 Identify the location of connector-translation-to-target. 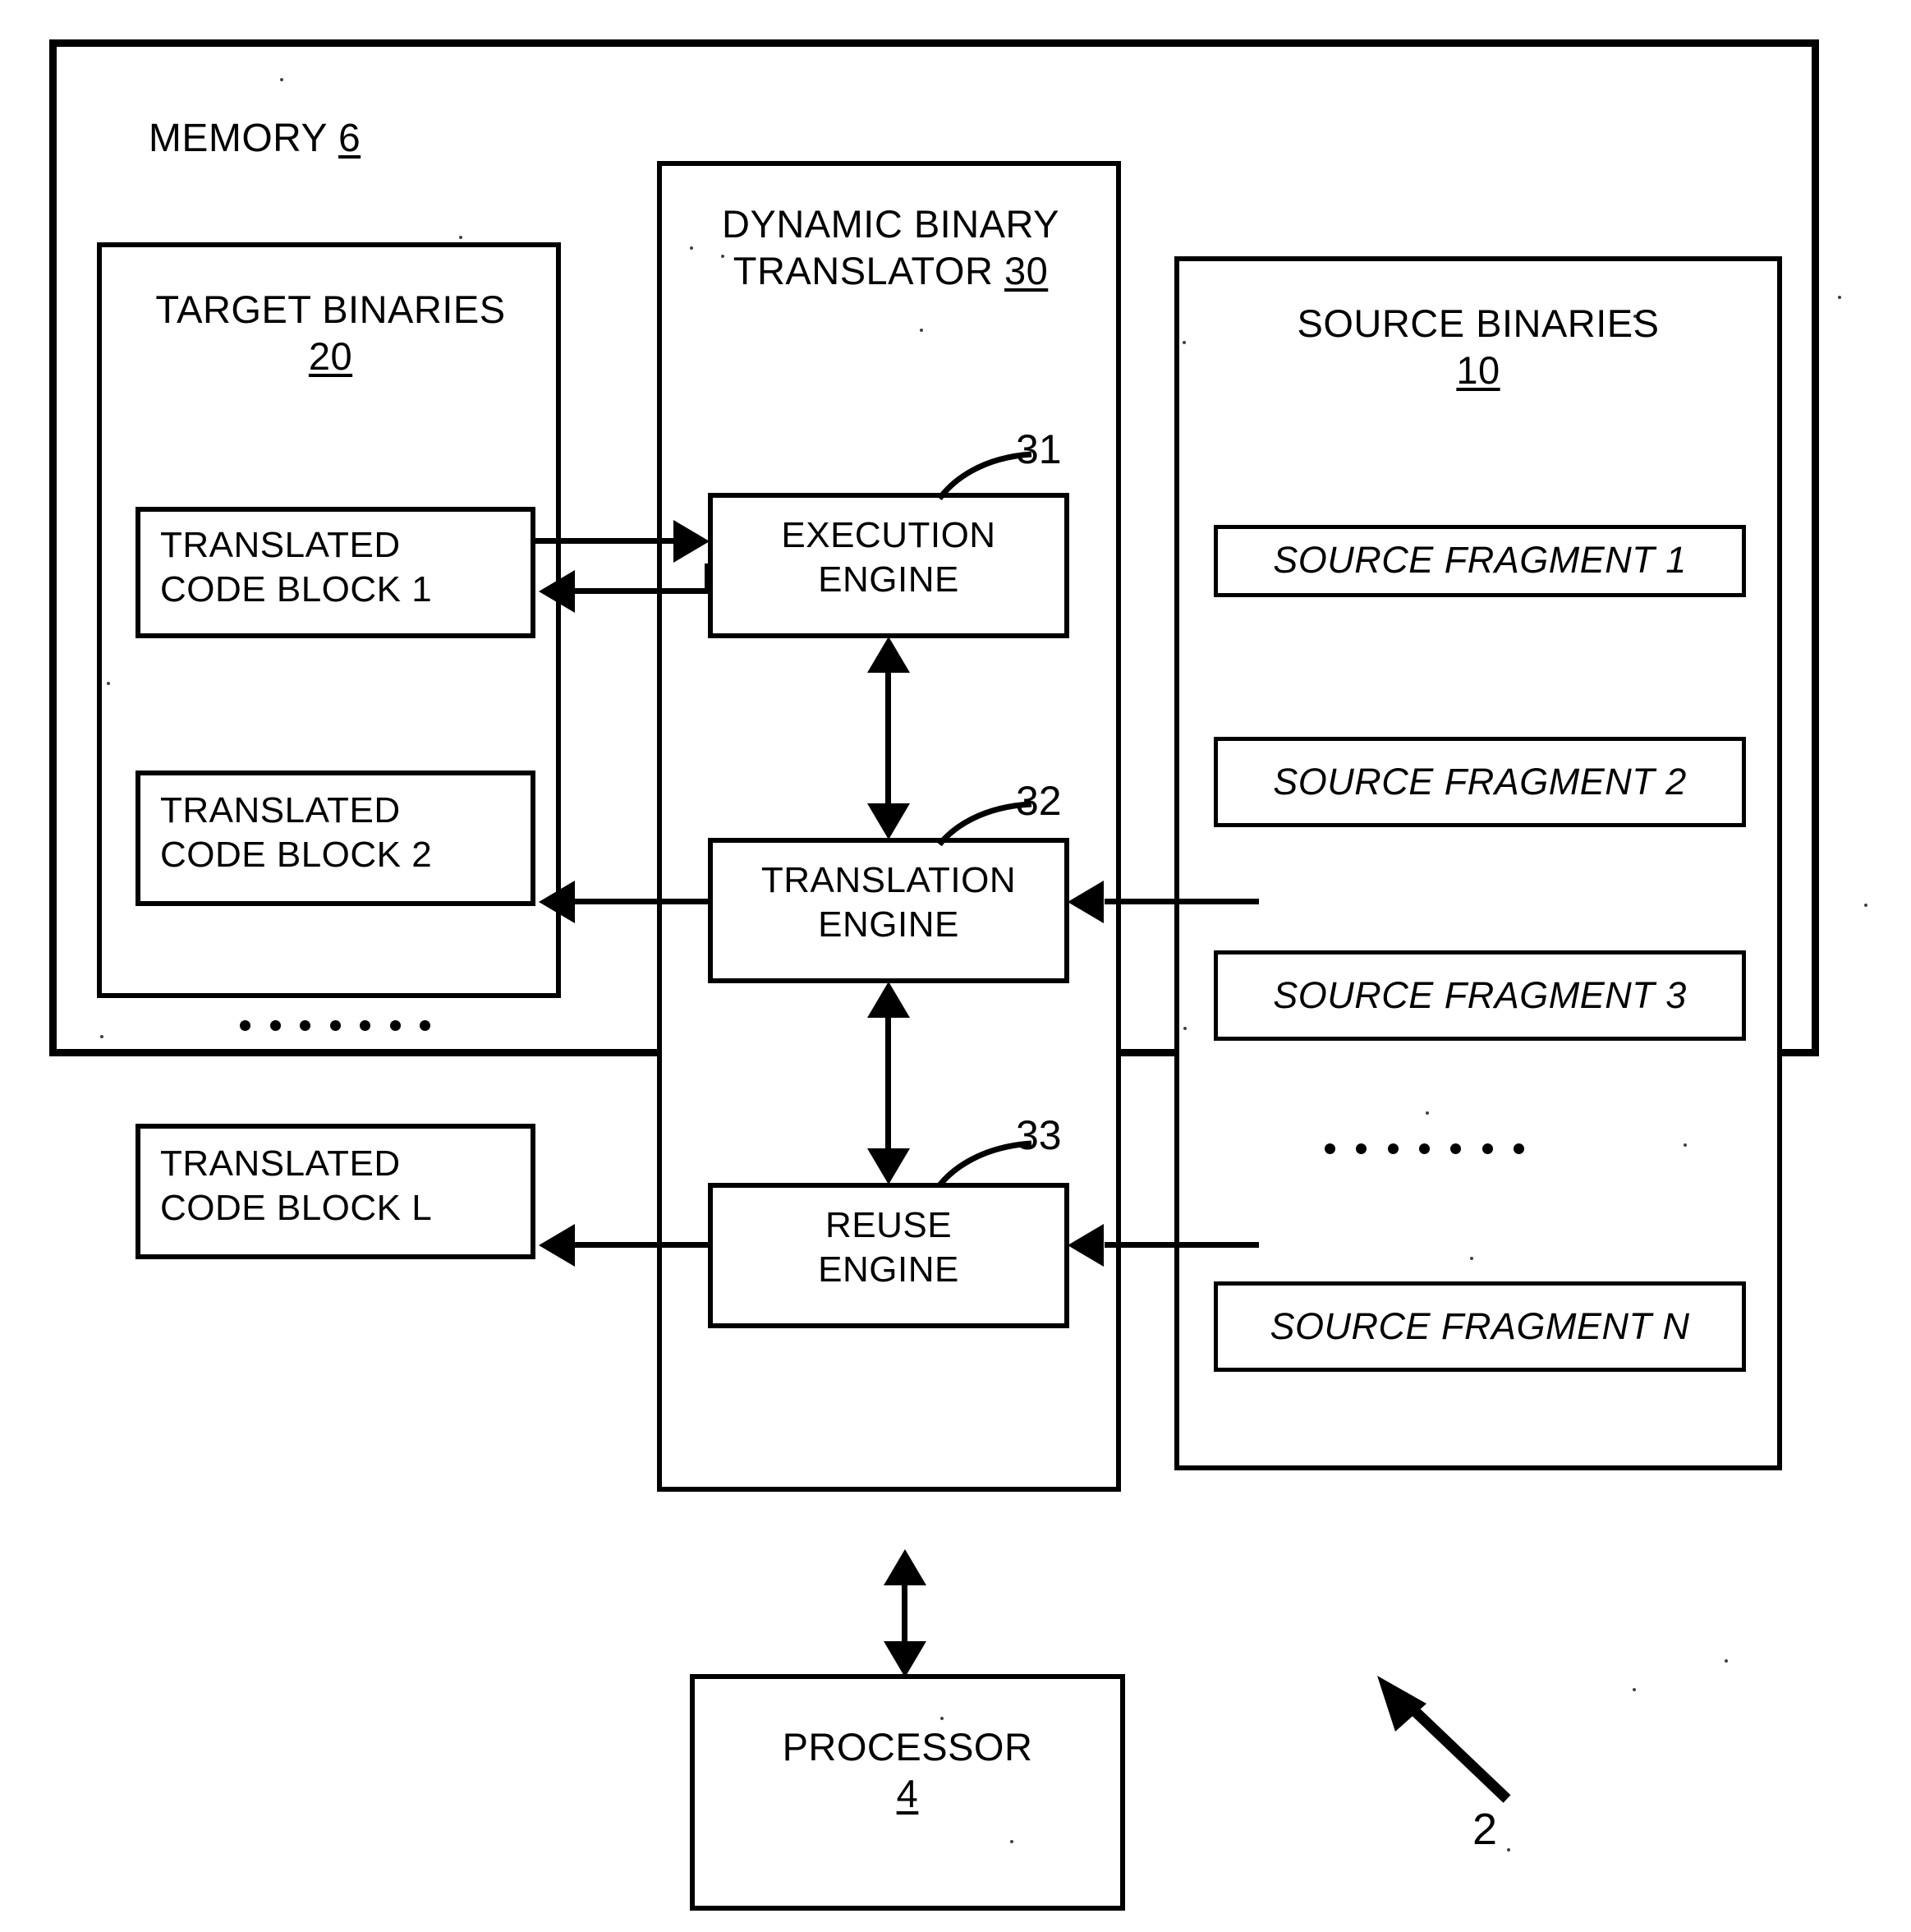
(642, 901).